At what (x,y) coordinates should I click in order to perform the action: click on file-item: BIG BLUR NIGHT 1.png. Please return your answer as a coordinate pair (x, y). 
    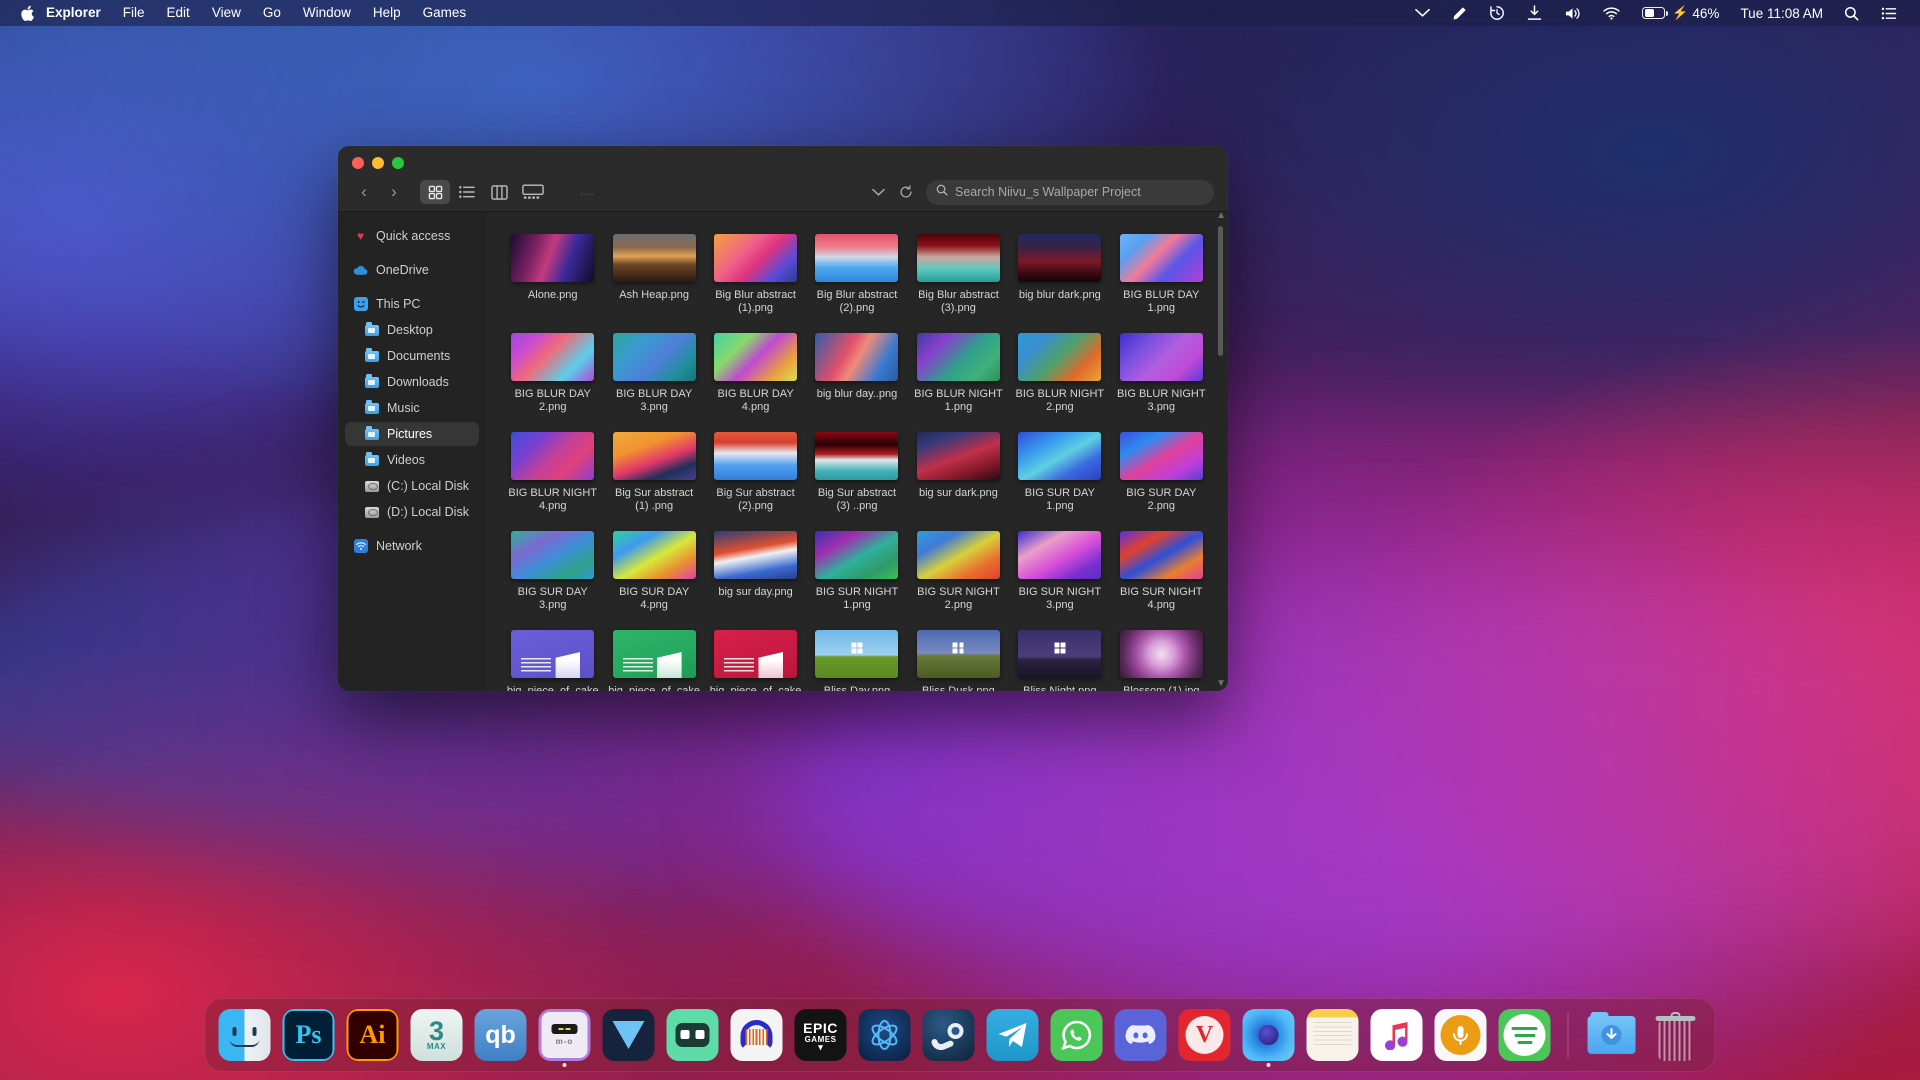
    Looking at the image, I should click on (958, 374).